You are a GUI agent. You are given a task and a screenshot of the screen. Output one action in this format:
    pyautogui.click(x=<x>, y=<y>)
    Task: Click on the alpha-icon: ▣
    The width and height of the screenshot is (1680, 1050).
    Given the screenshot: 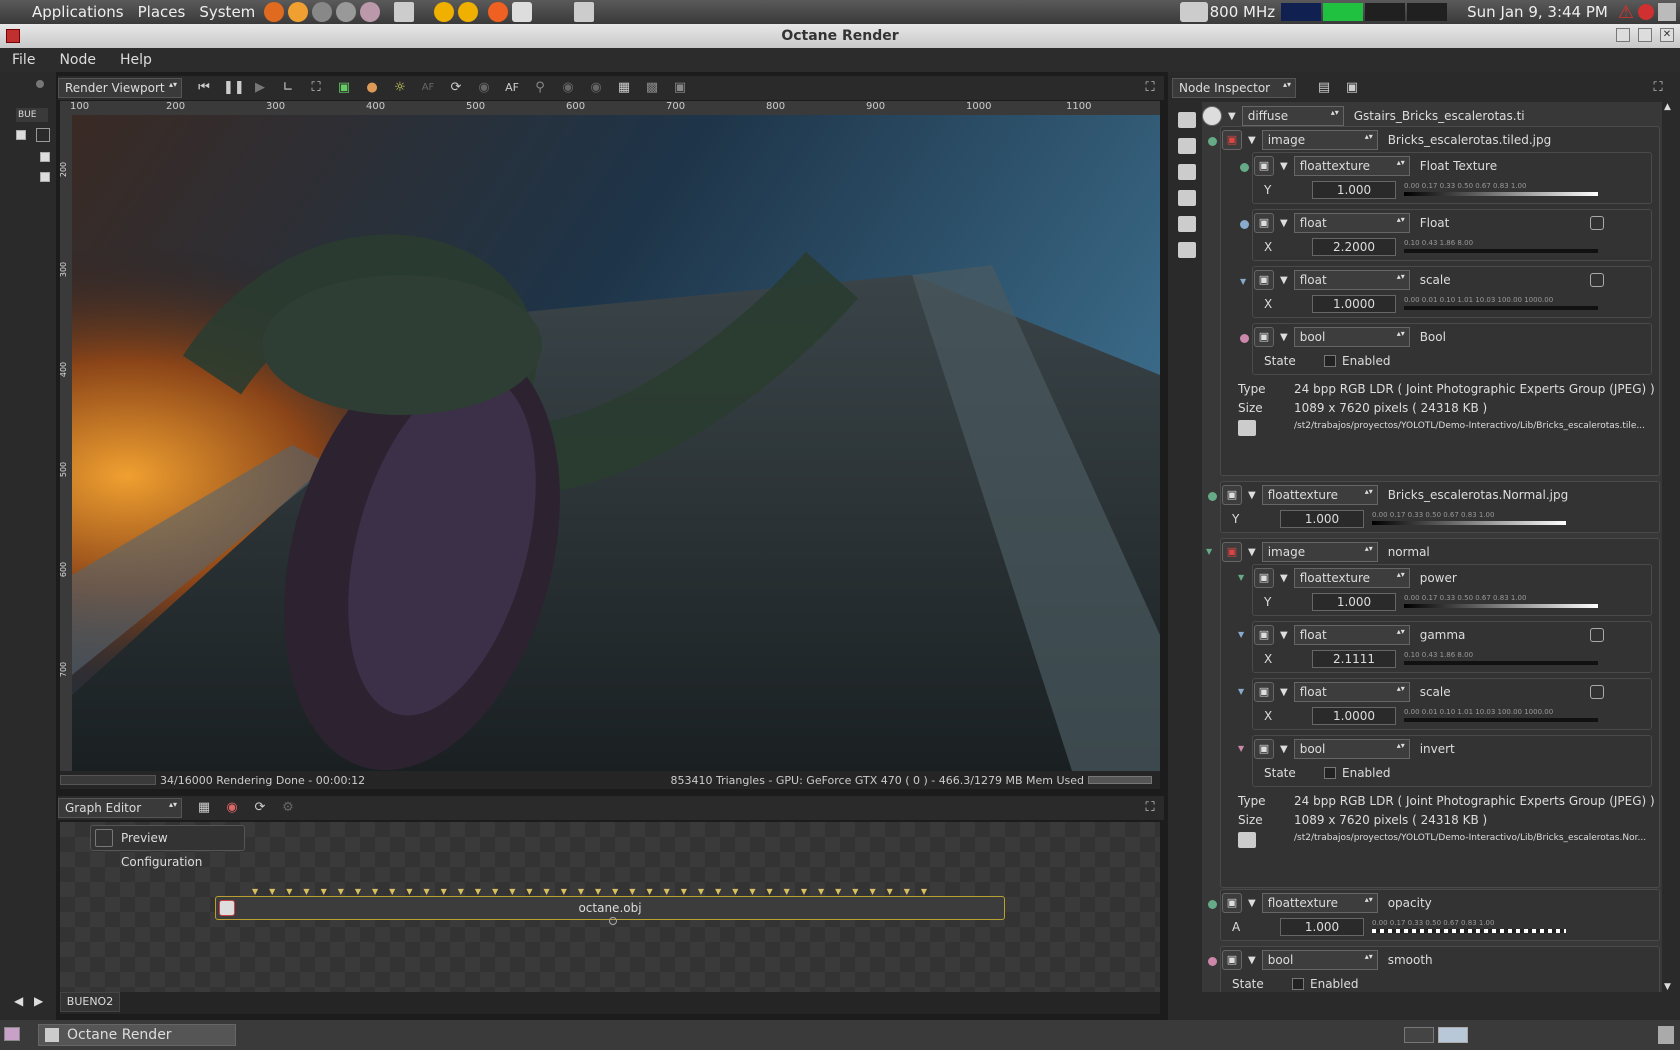 What is the action you would take?
    pyautogui.click(x=680, y=88)
    